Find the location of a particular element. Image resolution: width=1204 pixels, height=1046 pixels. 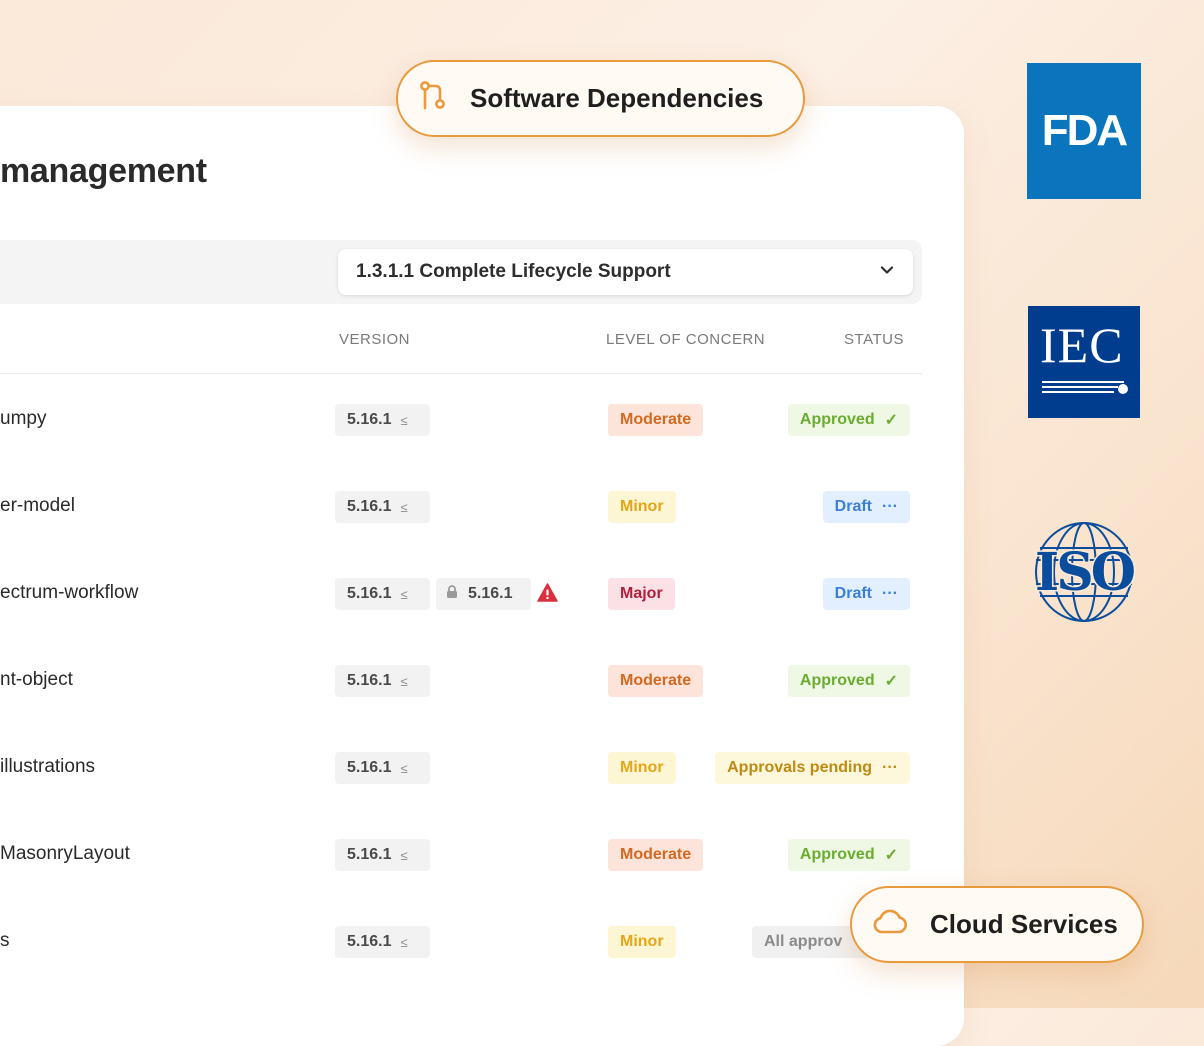

table-row: nt-object 5.16.1 ≤ Moderate Approved ✓ is located at coordinates (461, 681).